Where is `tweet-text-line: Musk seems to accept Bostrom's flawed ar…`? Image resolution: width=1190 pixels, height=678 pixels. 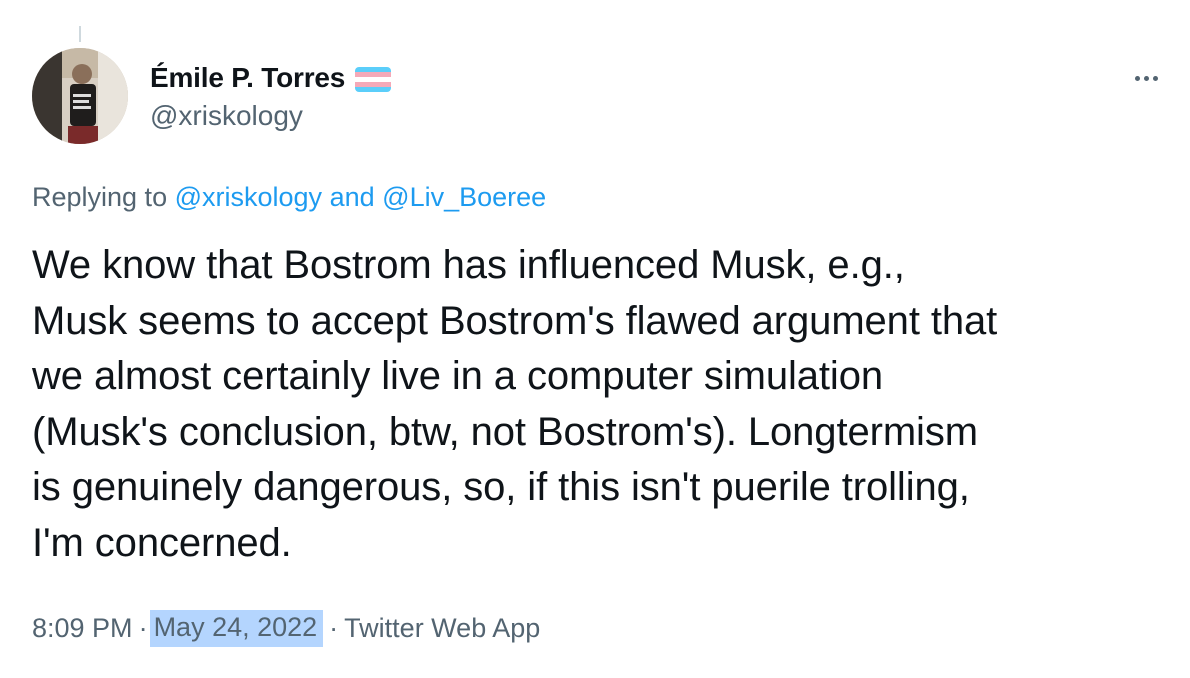 tweet-text-line: Musk seems to accept Bostrom's flawed ar… is located at coordinates (515, 320).